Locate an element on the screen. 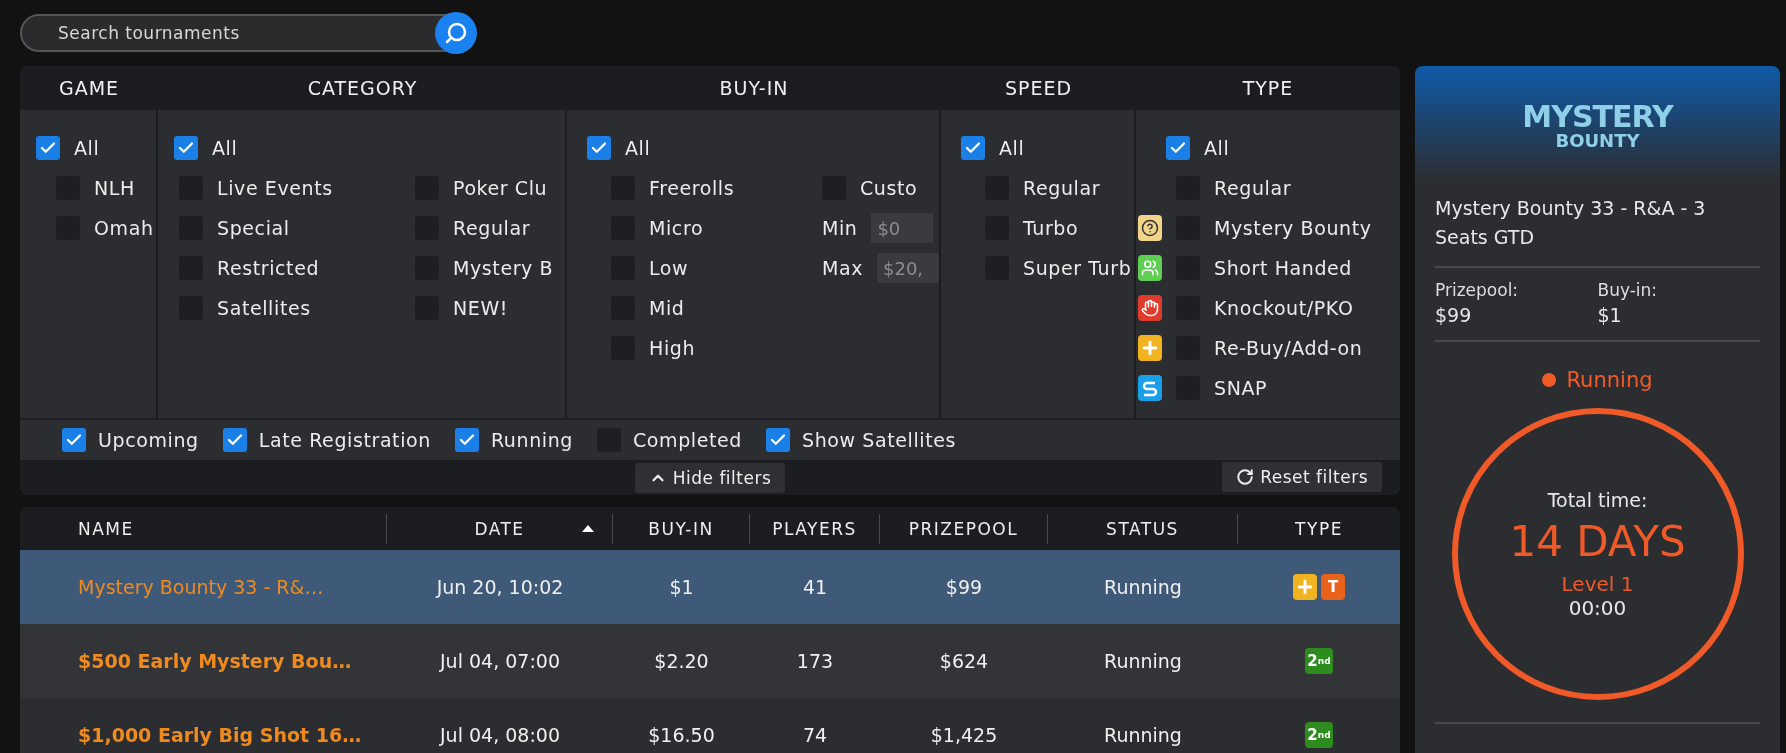  table-cell-text: 74 is located at coordinates (815, 735).